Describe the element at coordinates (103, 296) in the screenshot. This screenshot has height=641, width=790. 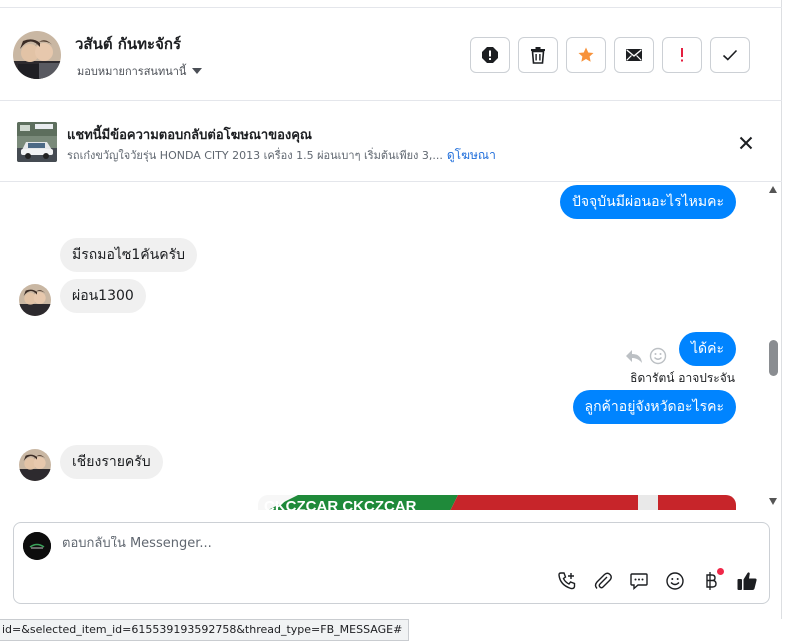
I see `message-incoming: ผ่อน1300` at that location.